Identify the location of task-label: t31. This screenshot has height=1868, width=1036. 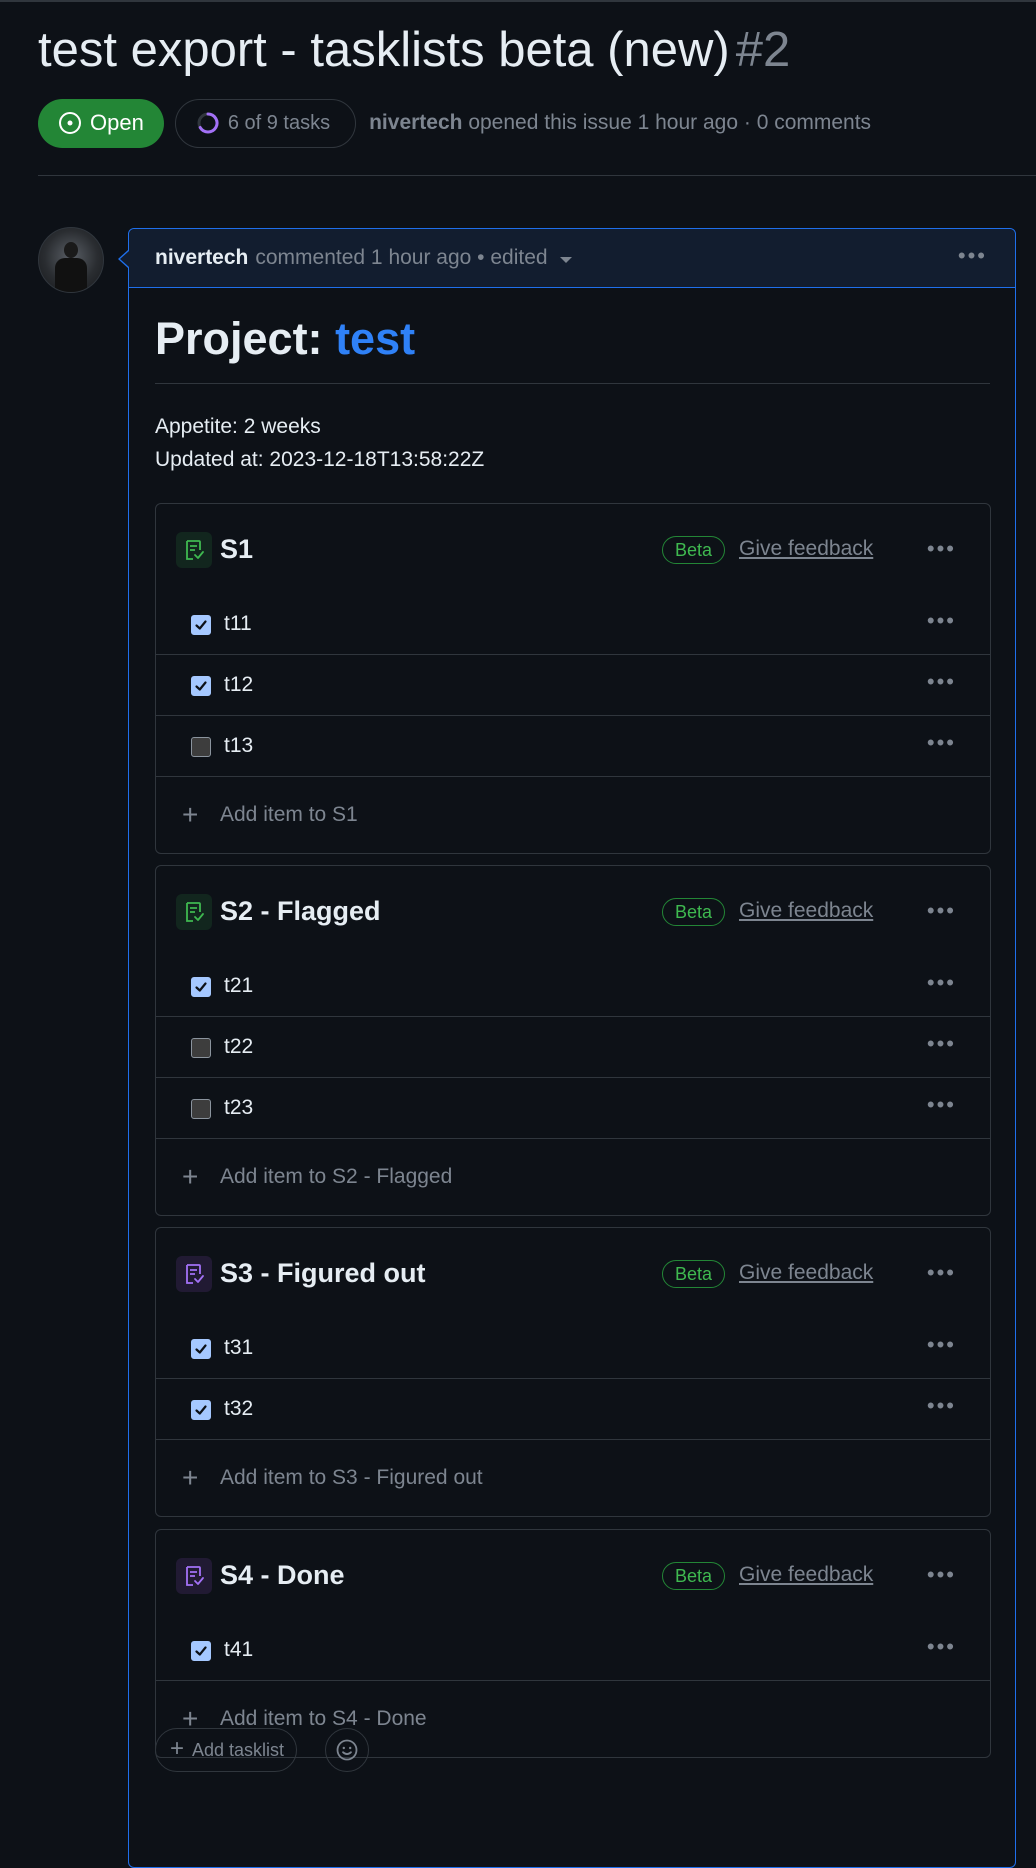
(238, 1348).